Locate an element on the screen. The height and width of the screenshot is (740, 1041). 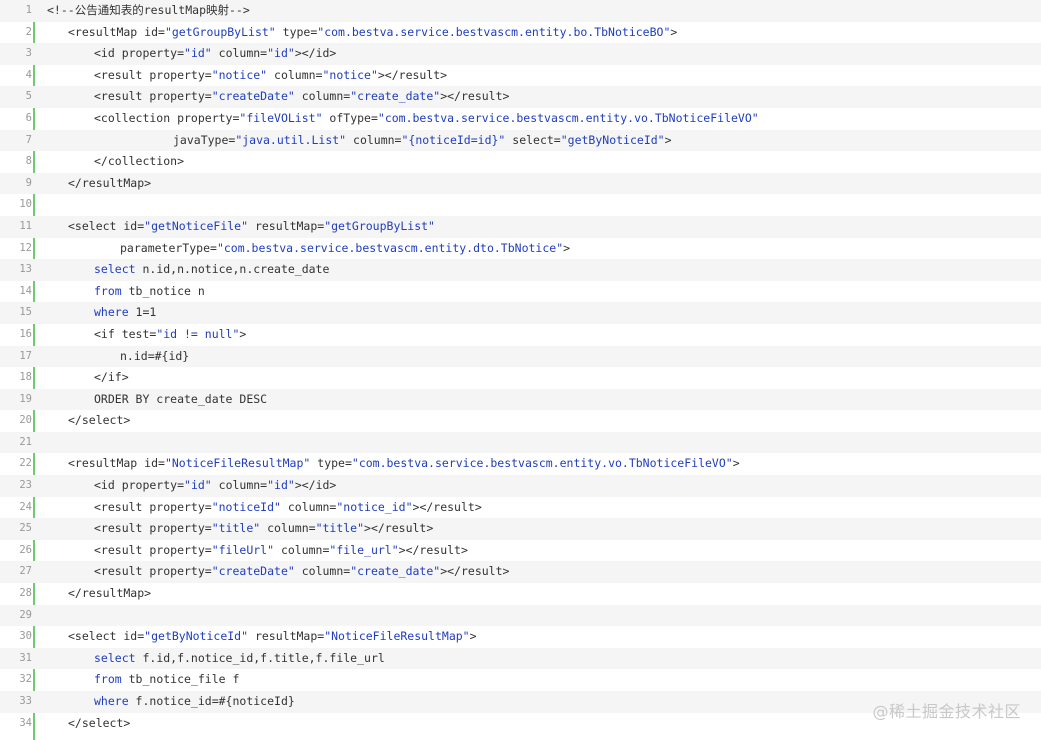
code-token: select is located at coordinates (115, 657).